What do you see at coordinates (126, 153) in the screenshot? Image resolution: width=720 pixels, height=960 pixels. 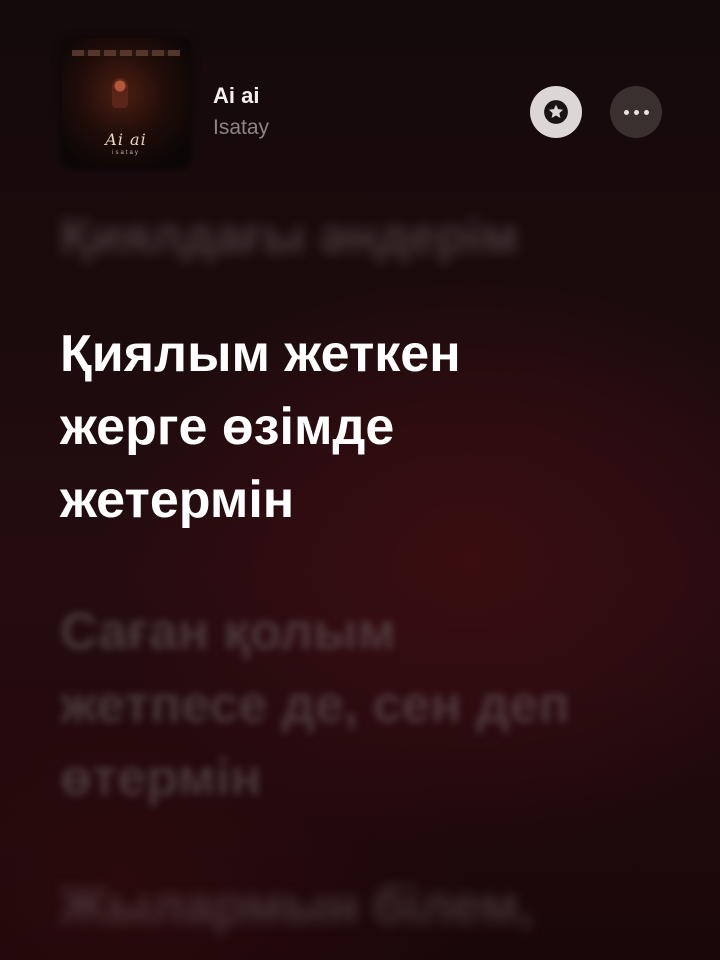 I see `artwork-small-text: isatay` at bounding box center [126, 153].